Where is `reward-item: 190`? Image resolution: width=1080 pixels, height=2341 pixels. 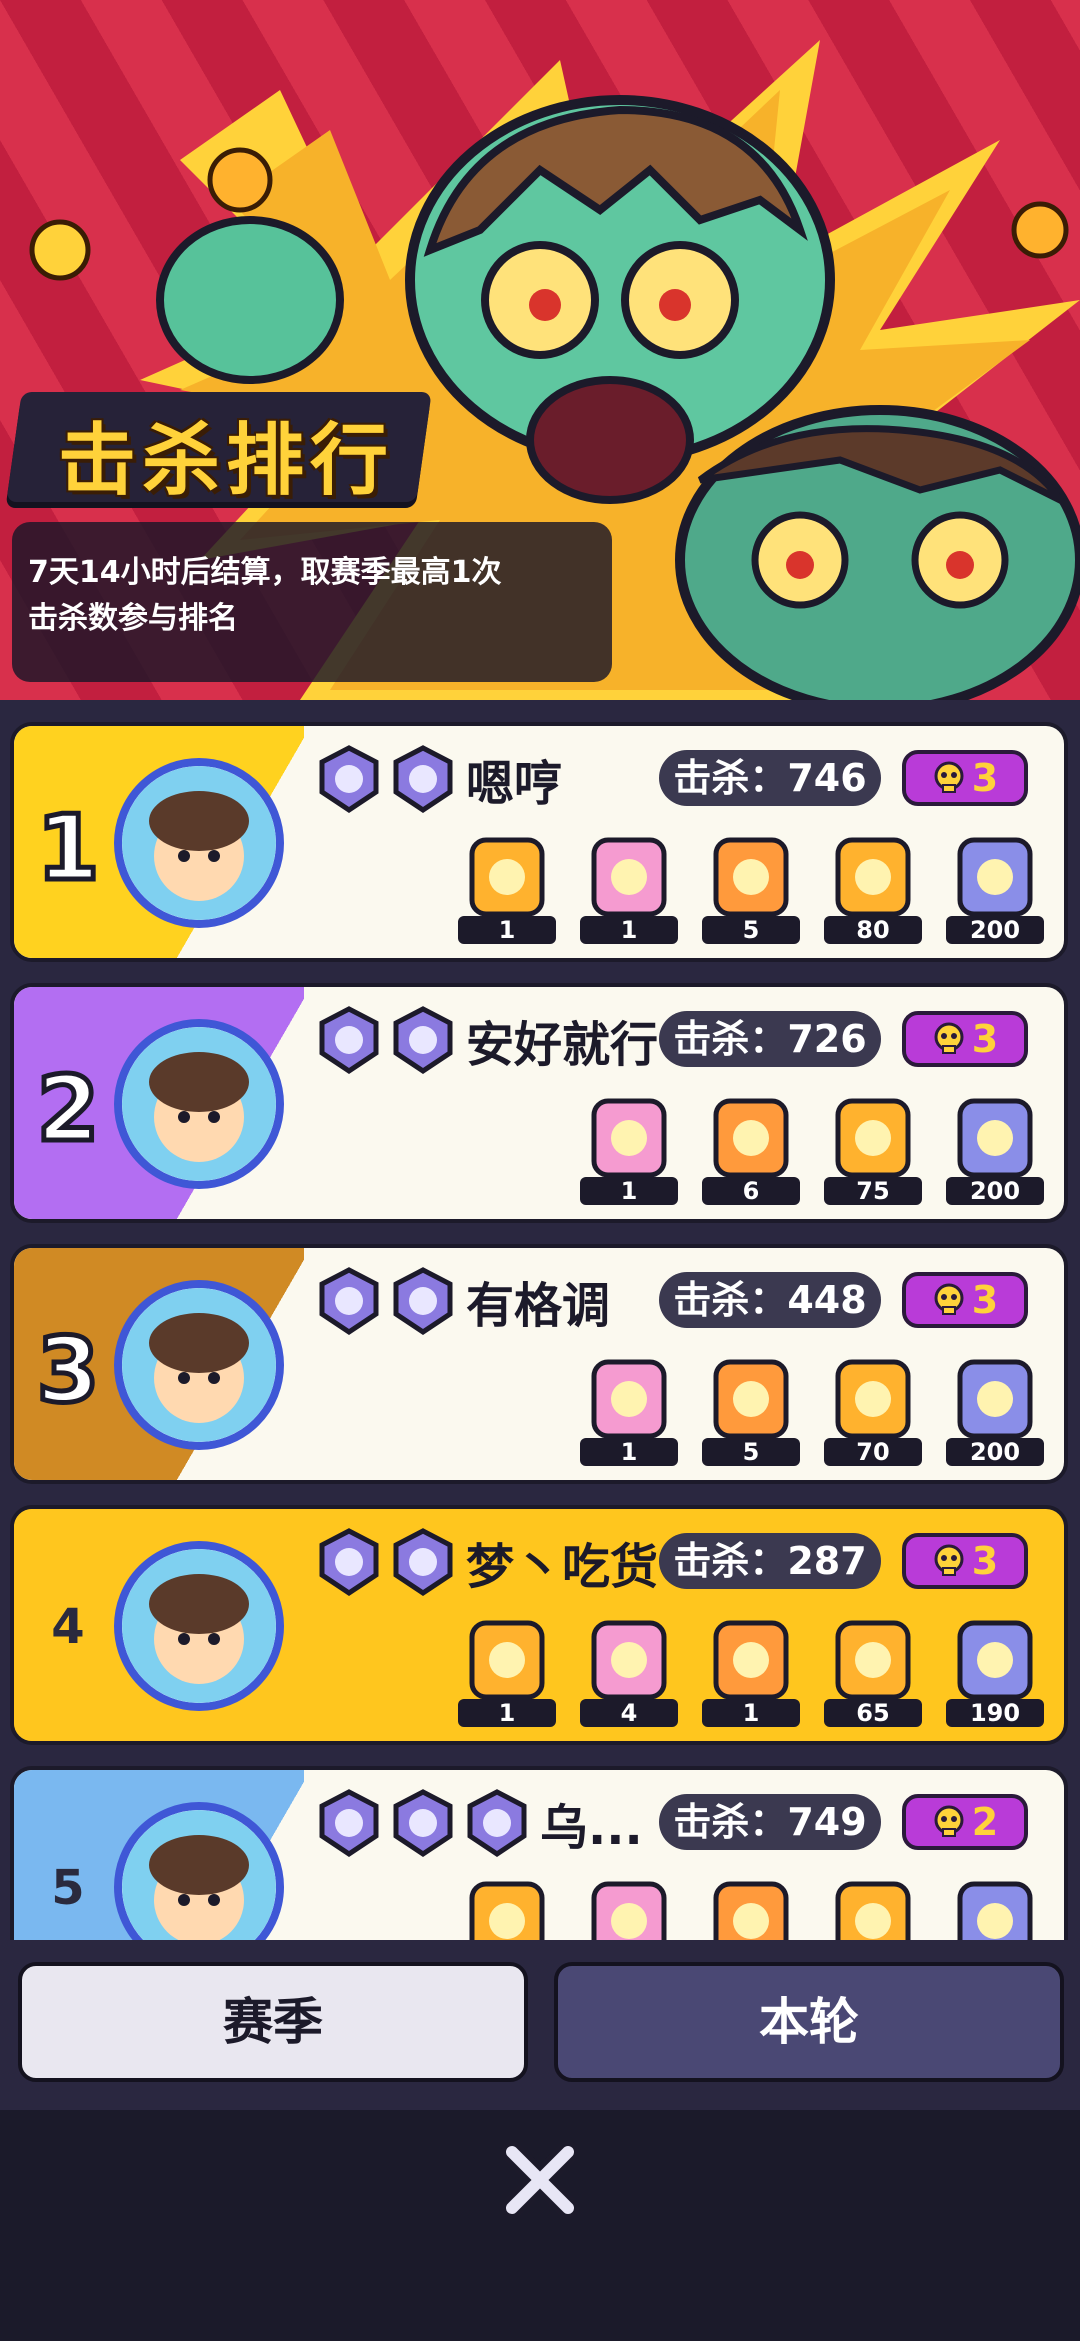
reward-item: 190 is located at coordinates (995, 1671).